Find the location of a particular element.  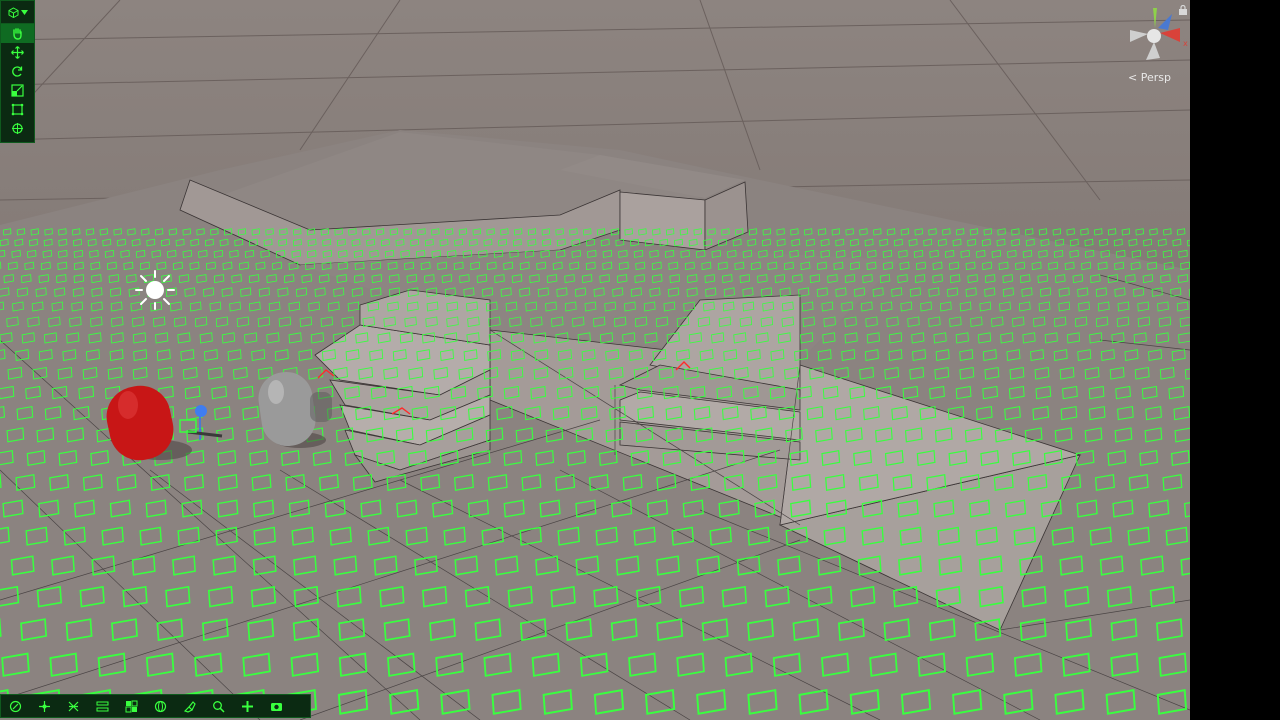

scale-tool-icon is located at coordinates (17, 90).